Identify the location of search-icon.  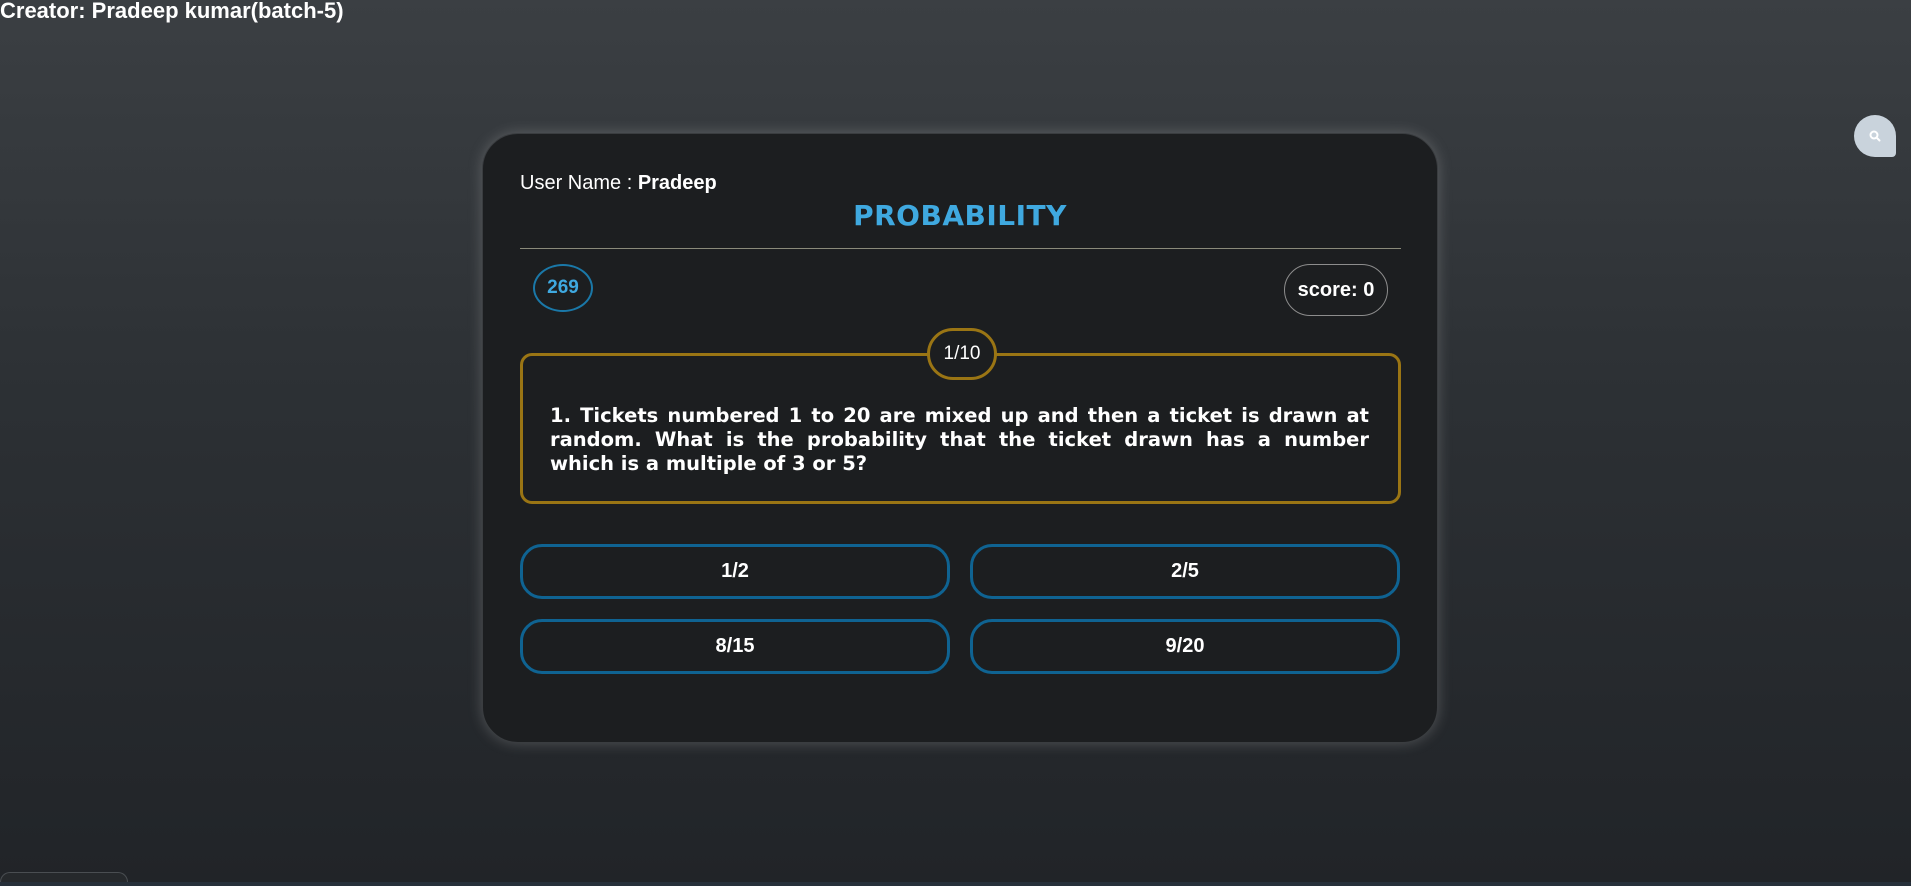
(1875, 136).